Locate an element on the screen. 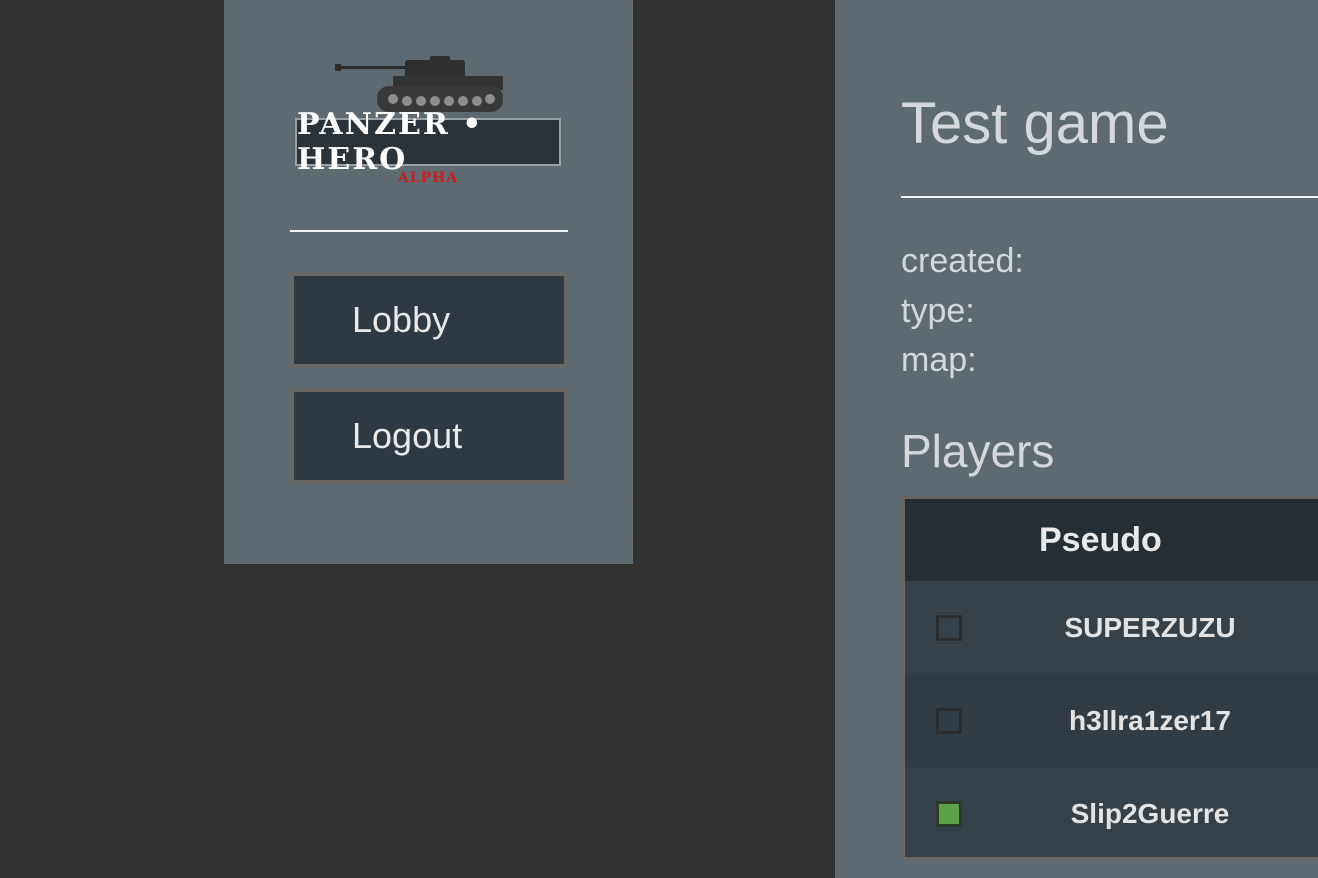  game-title: Test game is located at coordinates (1035, 123).